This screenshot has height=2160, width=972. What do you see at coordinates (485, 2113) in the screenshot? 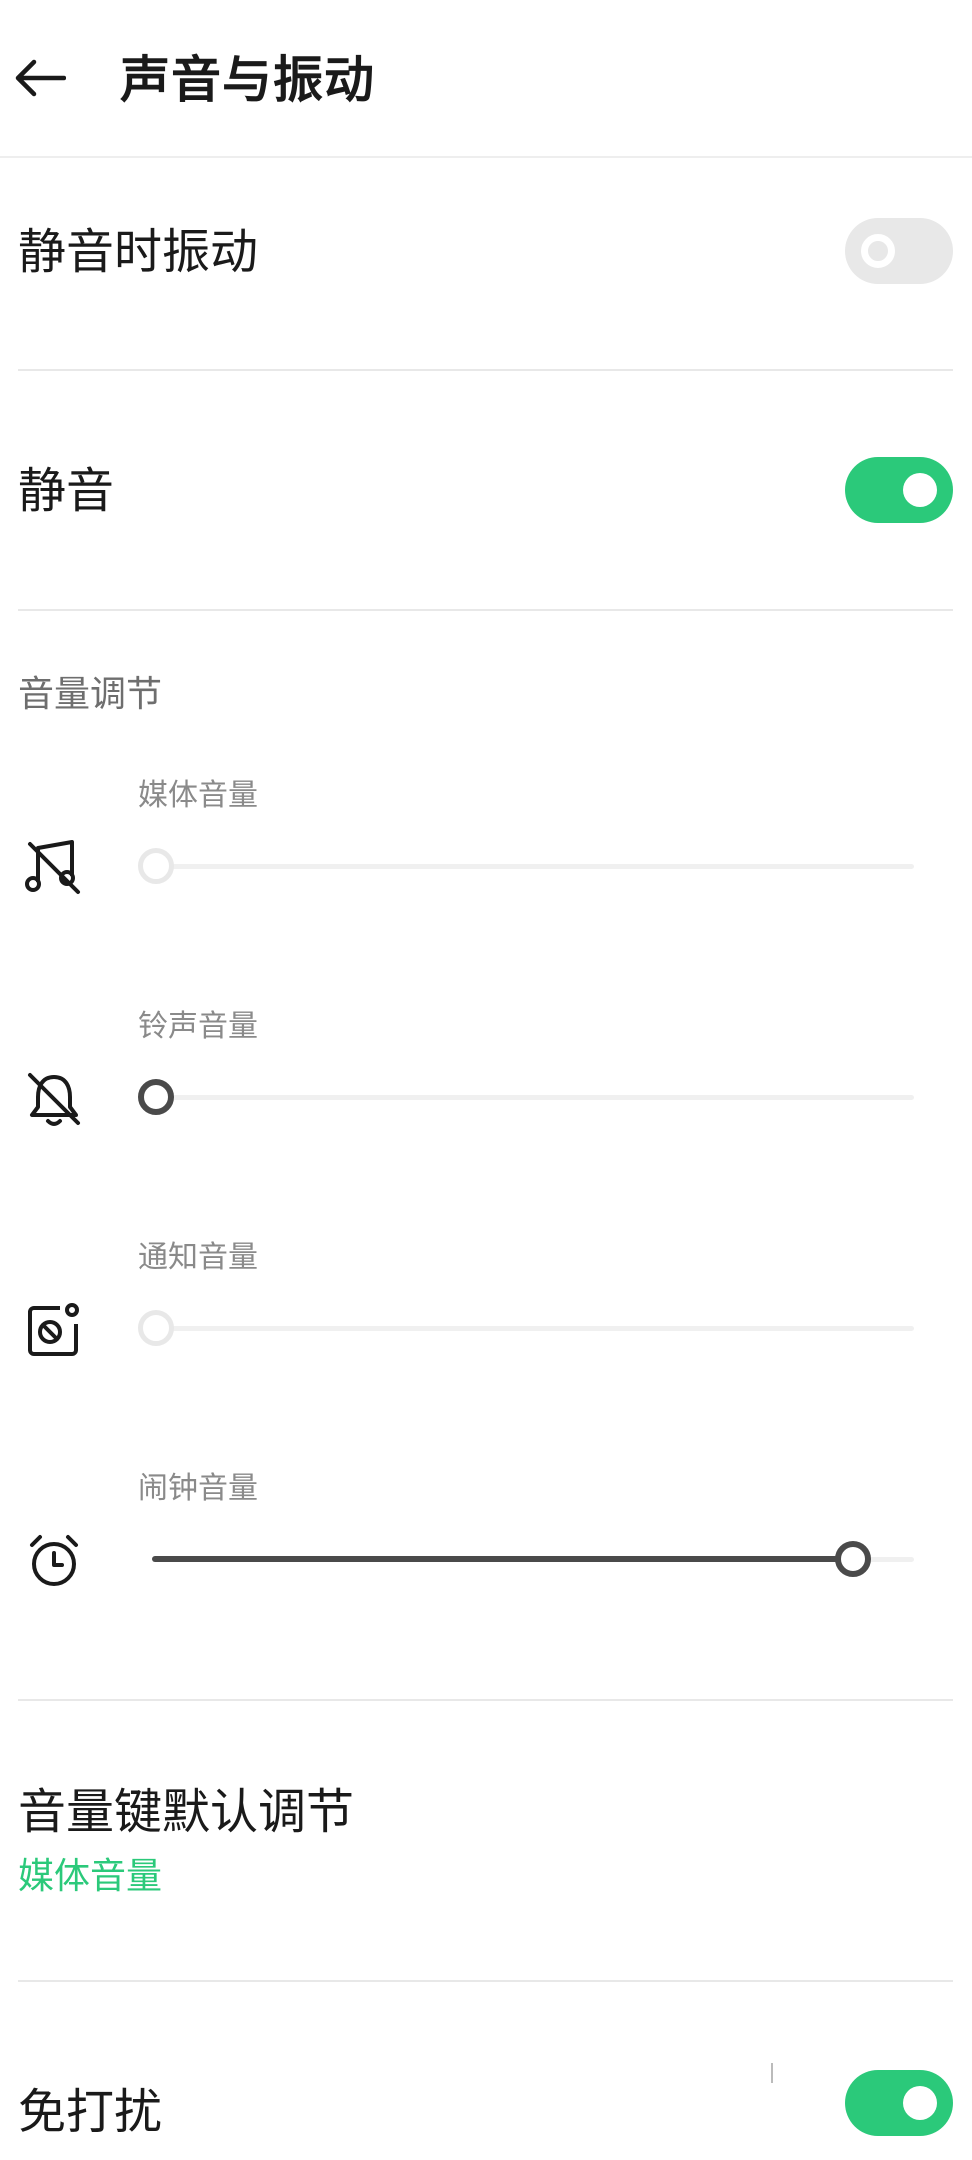
I see `do-not-disturb-row: 免打扰` at bounding box center [485, 2113].